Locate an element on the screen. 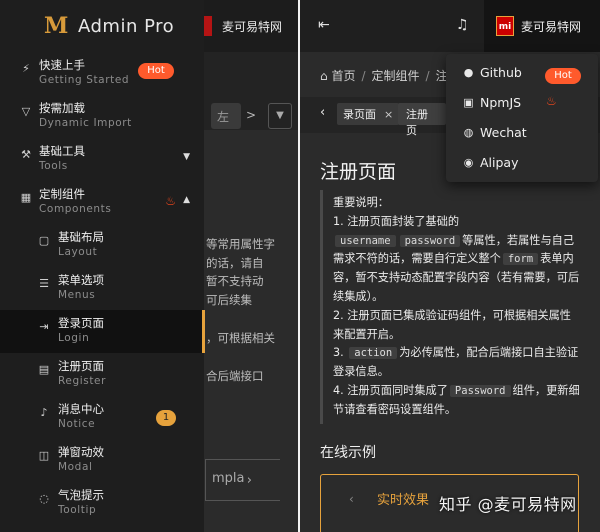 This screenshot has width=600, height=532. page-title: 注册页面 is located at coordinates (358, 172).